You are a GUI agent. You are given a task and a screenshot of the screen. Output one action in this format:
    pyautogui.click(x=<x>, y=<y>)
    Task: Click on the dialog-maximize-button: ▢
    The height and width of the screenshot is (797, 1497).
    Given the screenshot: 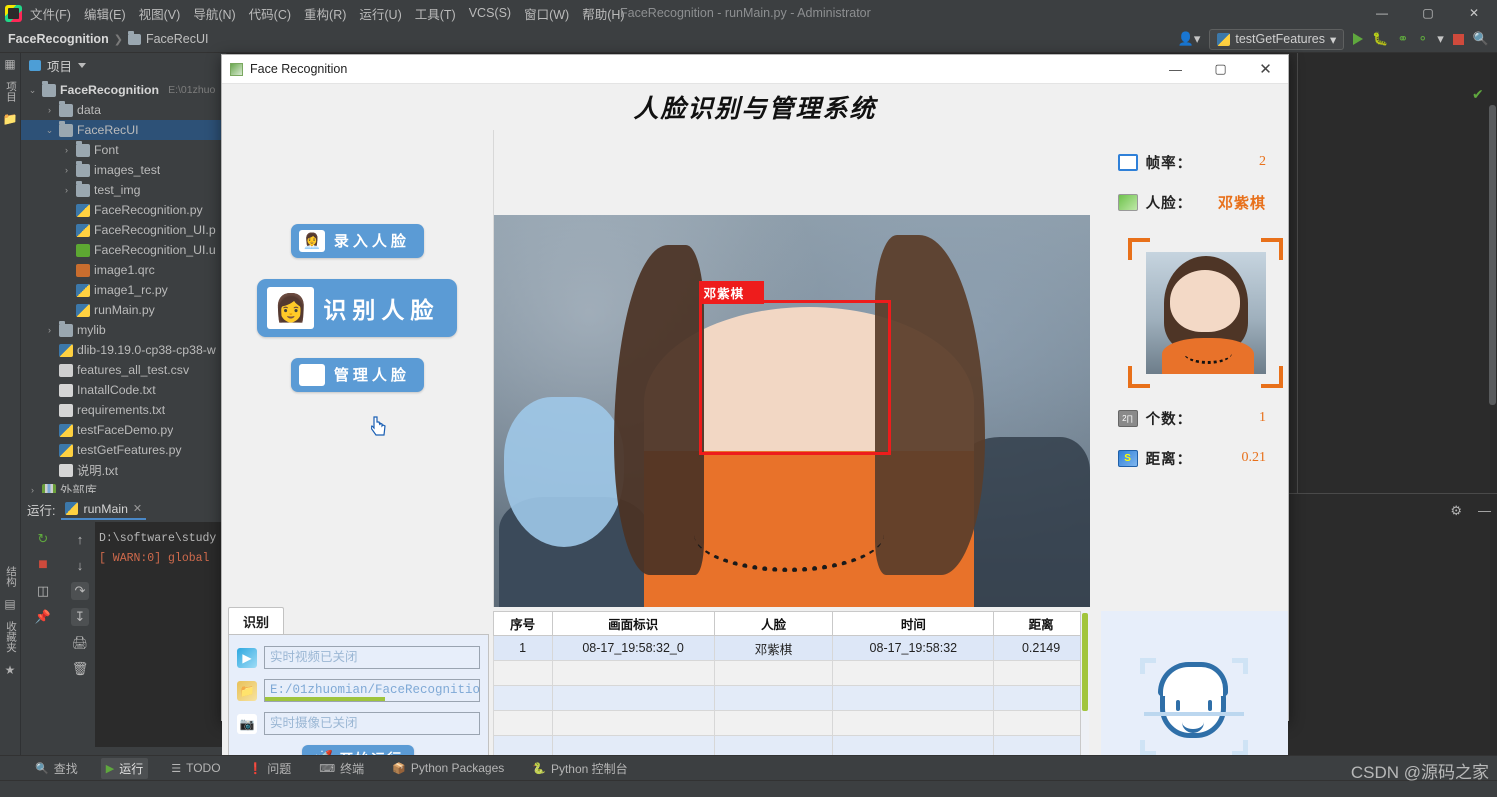 What is the action you would take?
    pyautogui.click(x=1220, y=69)
    